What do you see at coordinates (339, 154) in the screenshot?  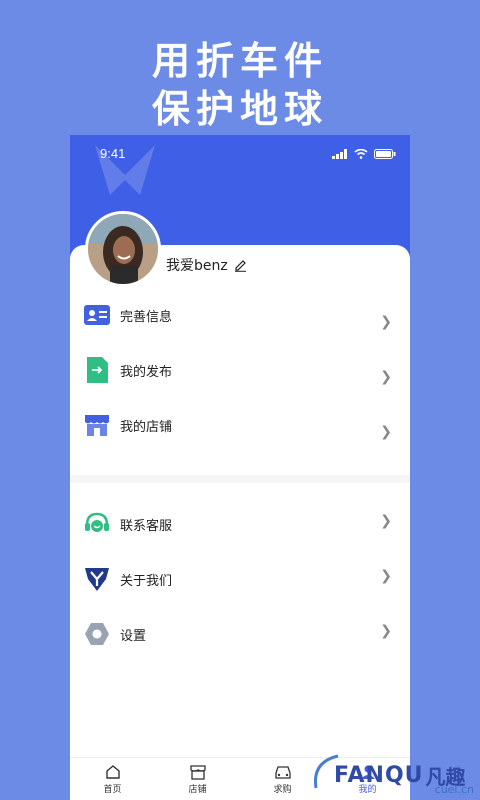 I see `signal-icon` at bounding box center [339, 154].